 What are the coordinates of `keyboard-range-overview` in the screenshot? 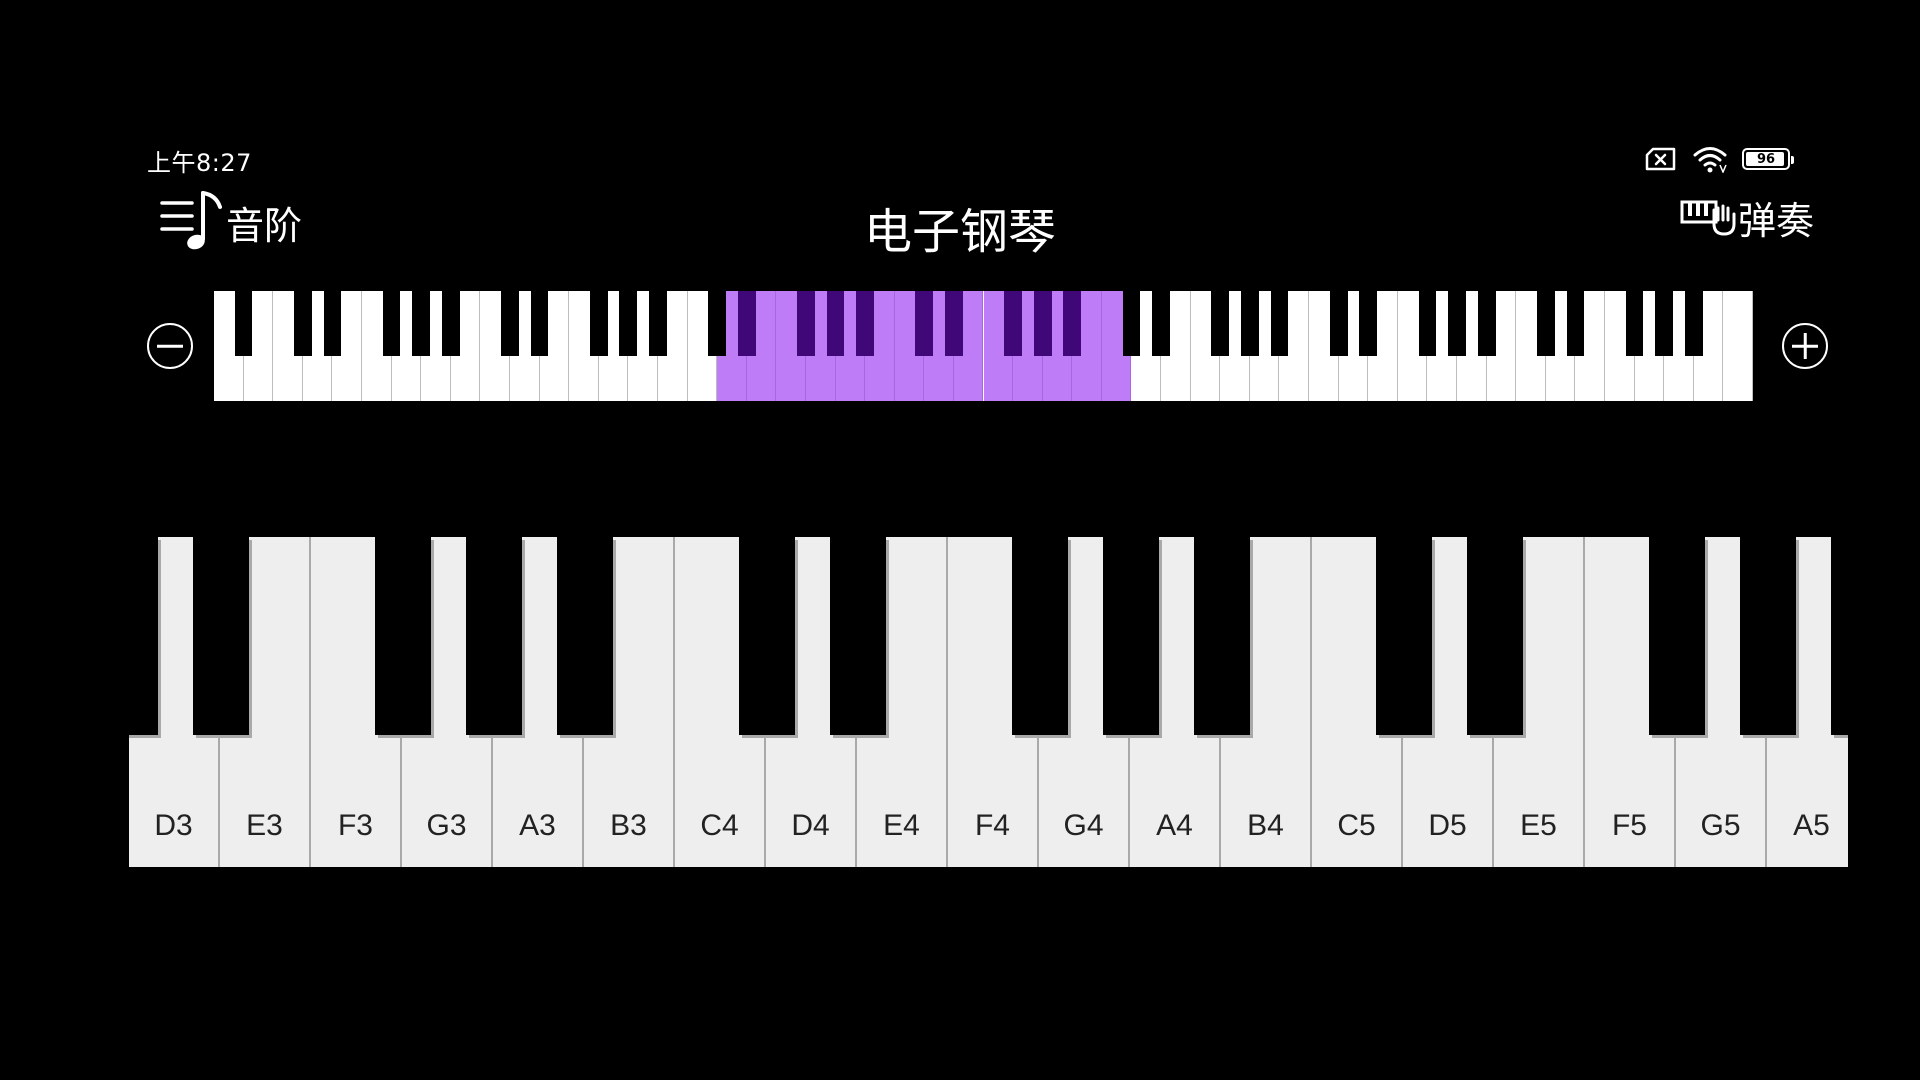 It's located at (983, 346).